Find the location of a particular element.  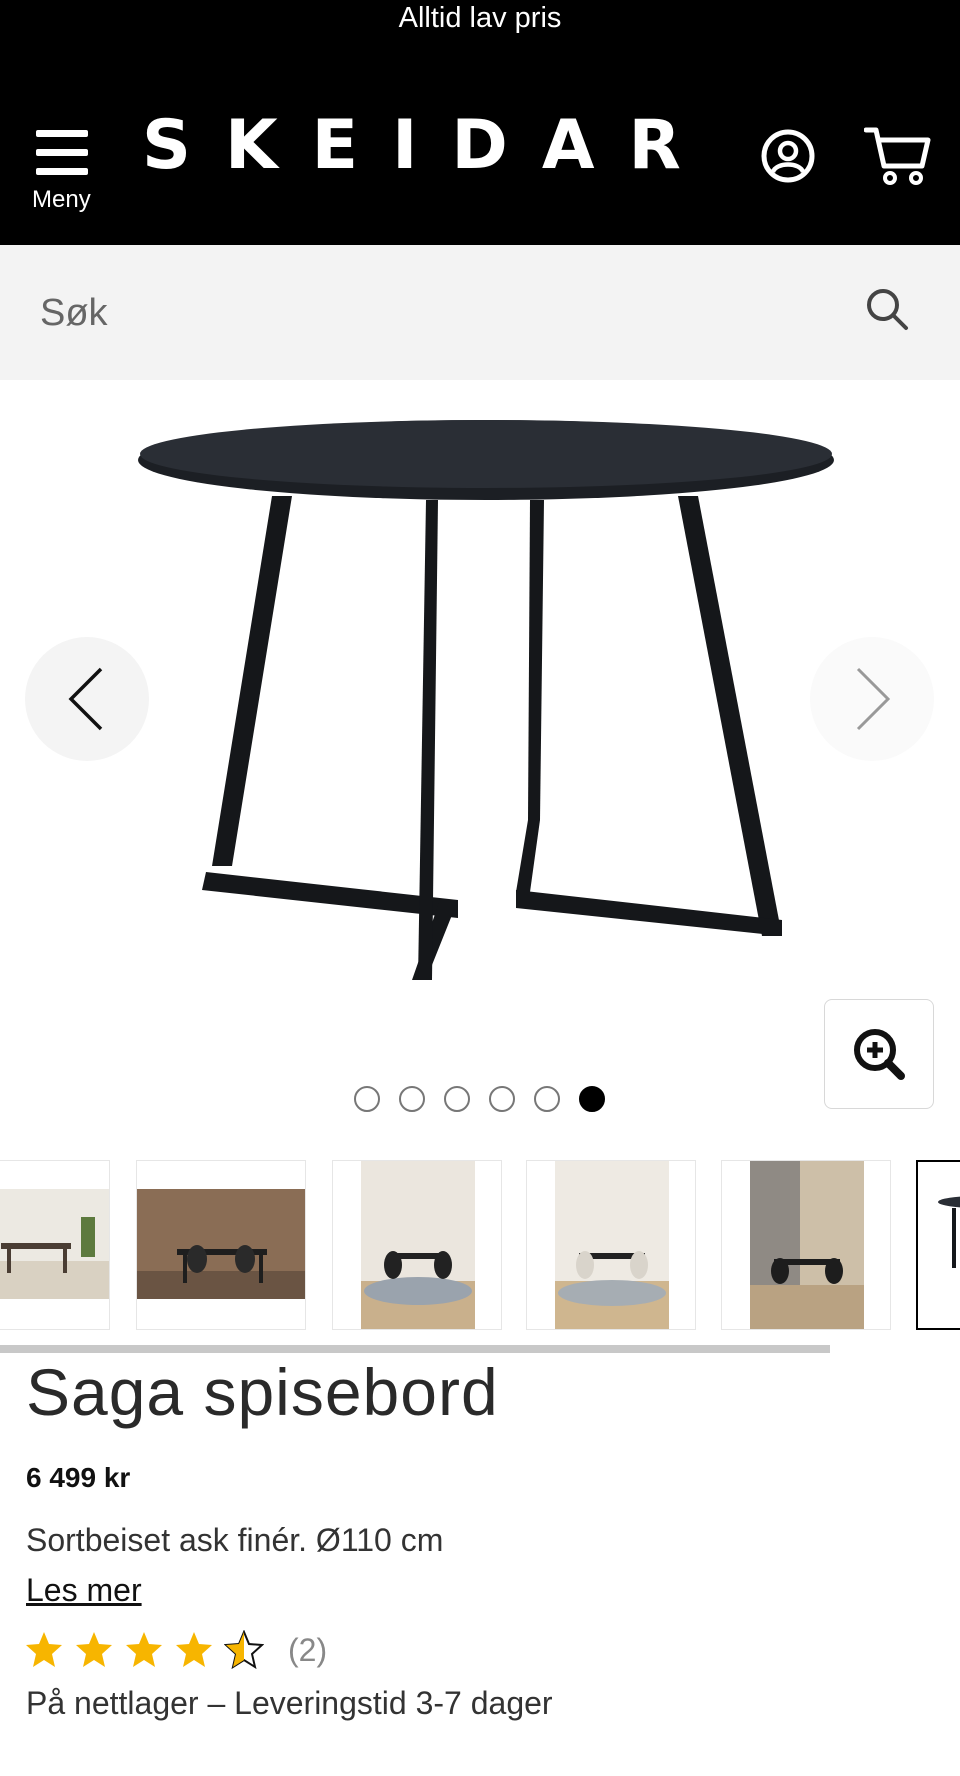

promo-banner: Alltid lav pris is located at coordinates (480, 20).